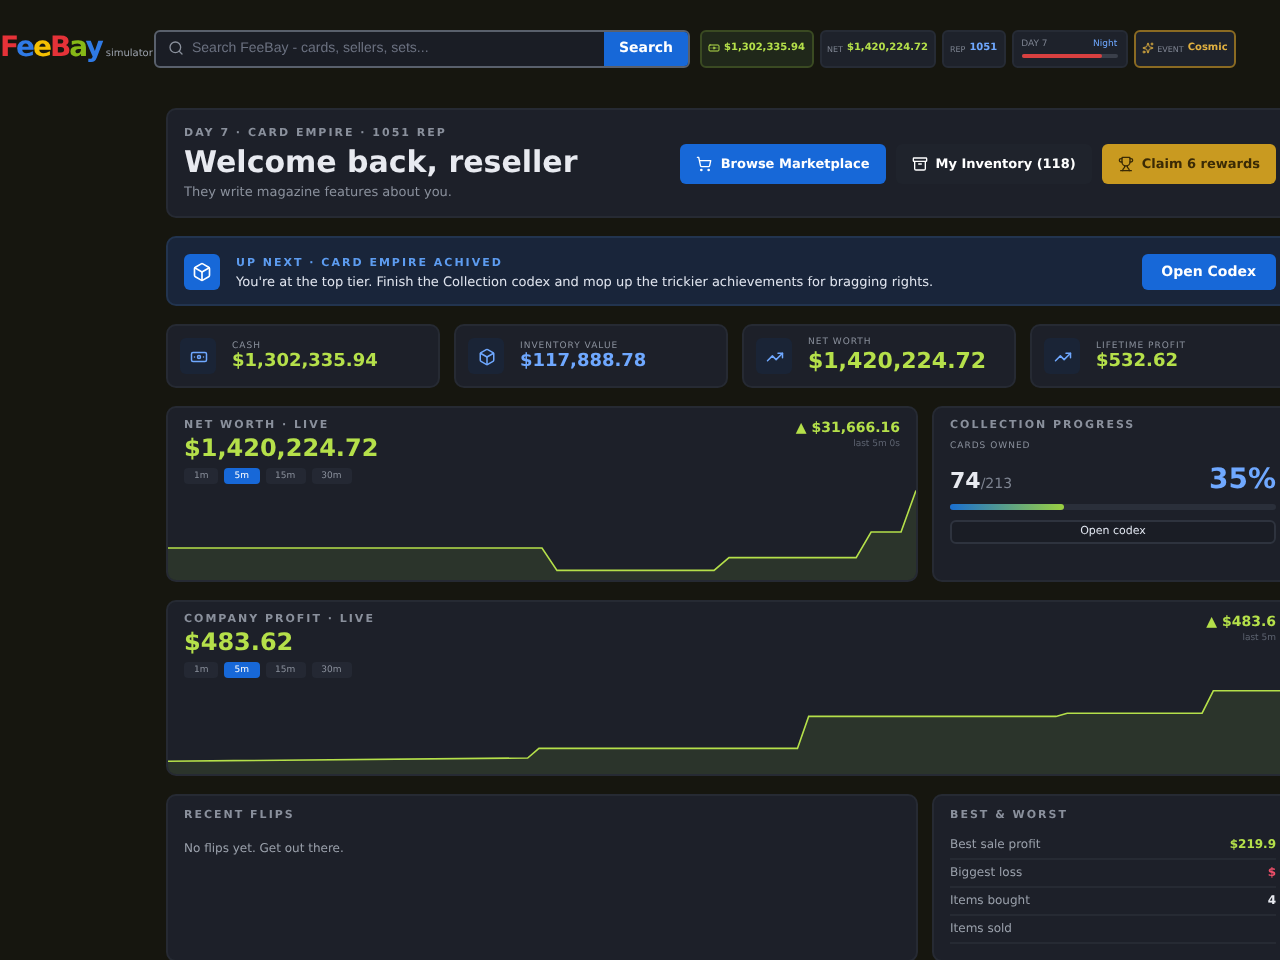  What do you see at coordinates (704, 163) in the screenshot?
I see `cart-icon` at bounding box center [704, 163].